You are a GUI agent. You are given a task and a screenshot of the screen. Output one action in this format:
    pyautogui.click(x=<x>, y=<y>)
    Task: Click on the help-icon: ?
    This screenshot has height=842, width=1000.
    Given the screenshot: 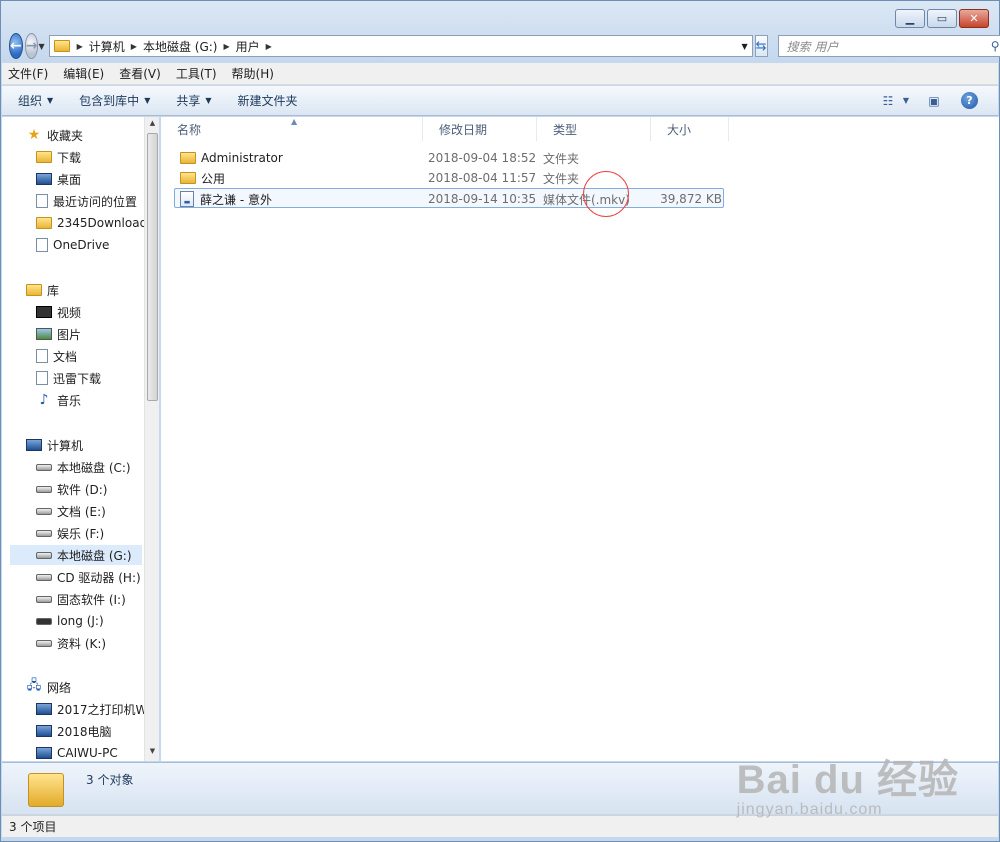 What is the action you would take?
    pyautogui.click(x=969, y=100)
    